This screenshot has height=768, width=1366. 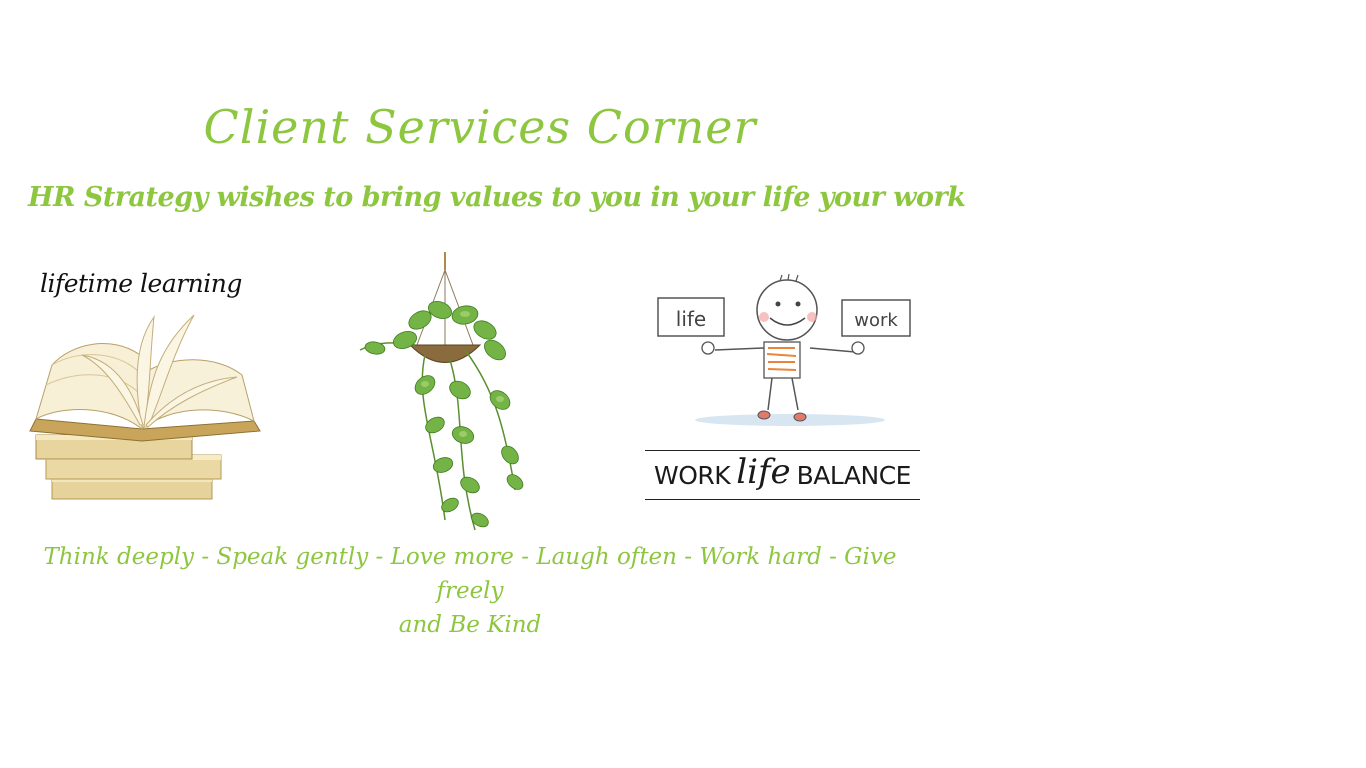 I want to click on page-title: Client Services Corner, so click(x=480, y=127).